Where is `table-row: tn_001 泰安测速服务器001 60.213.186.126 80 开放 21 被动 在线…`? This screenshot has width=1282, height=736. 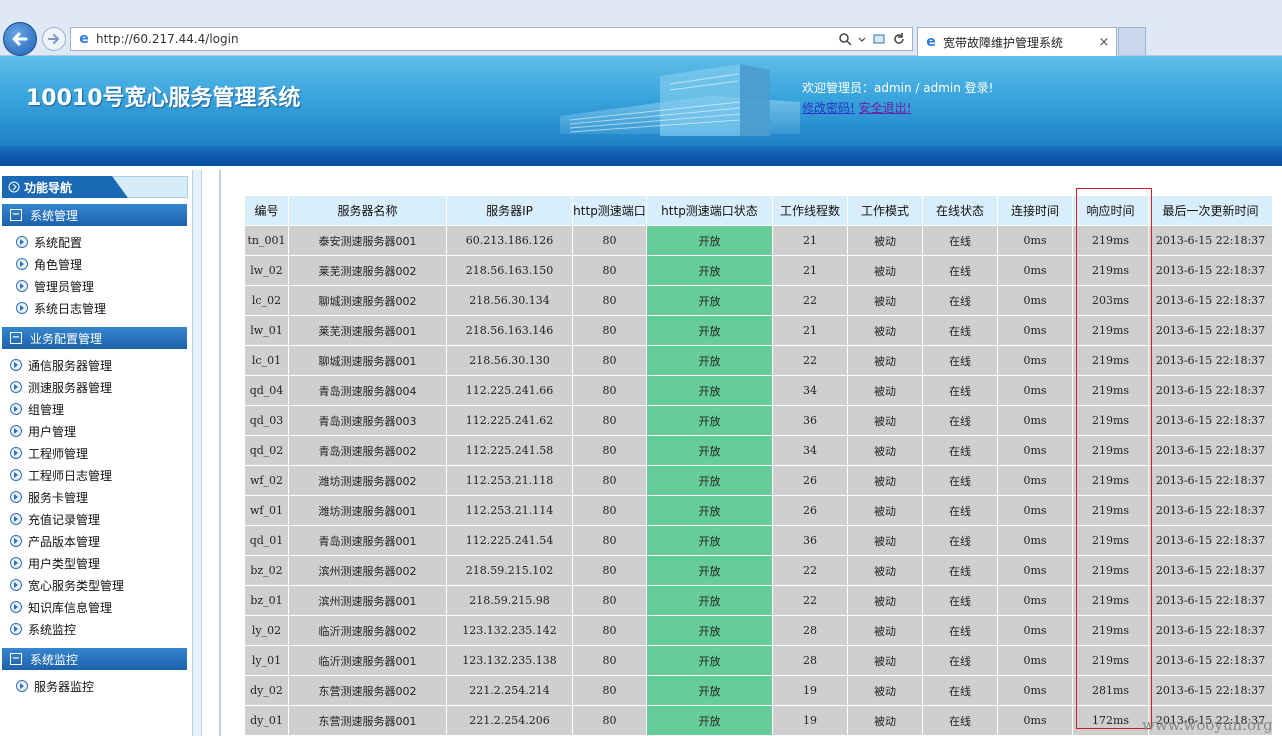
table-row: tn_001 泰安测速服务器001 60.213.186.126 80 开放 21 被动 在线… is located at coordinates (758, 240).